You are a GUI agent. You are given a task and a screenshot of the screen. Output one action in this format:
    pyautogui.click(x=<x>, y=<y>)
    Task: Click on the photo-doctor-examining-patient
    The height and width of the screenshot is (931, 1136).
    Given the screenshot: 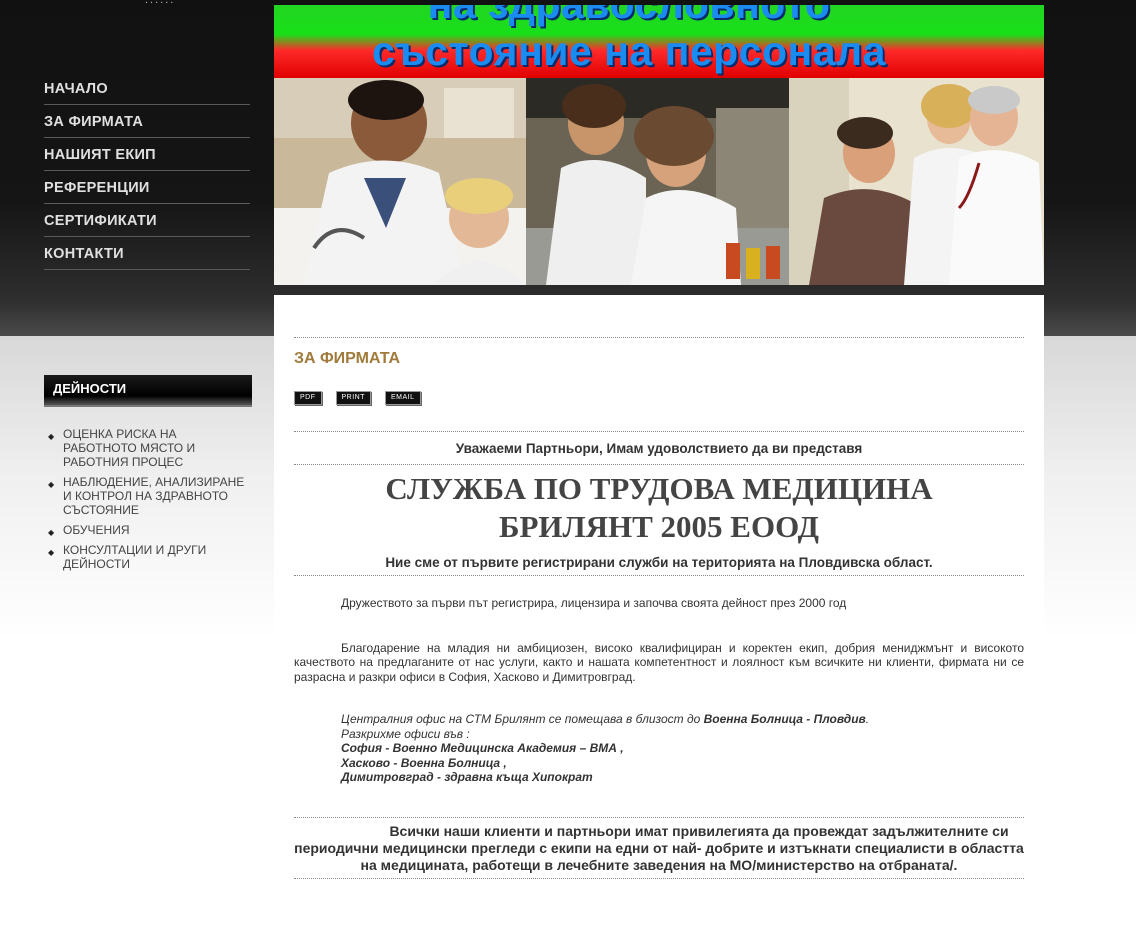 What is the action you would take?
    pyautogui.click(x=916, y=181)
    